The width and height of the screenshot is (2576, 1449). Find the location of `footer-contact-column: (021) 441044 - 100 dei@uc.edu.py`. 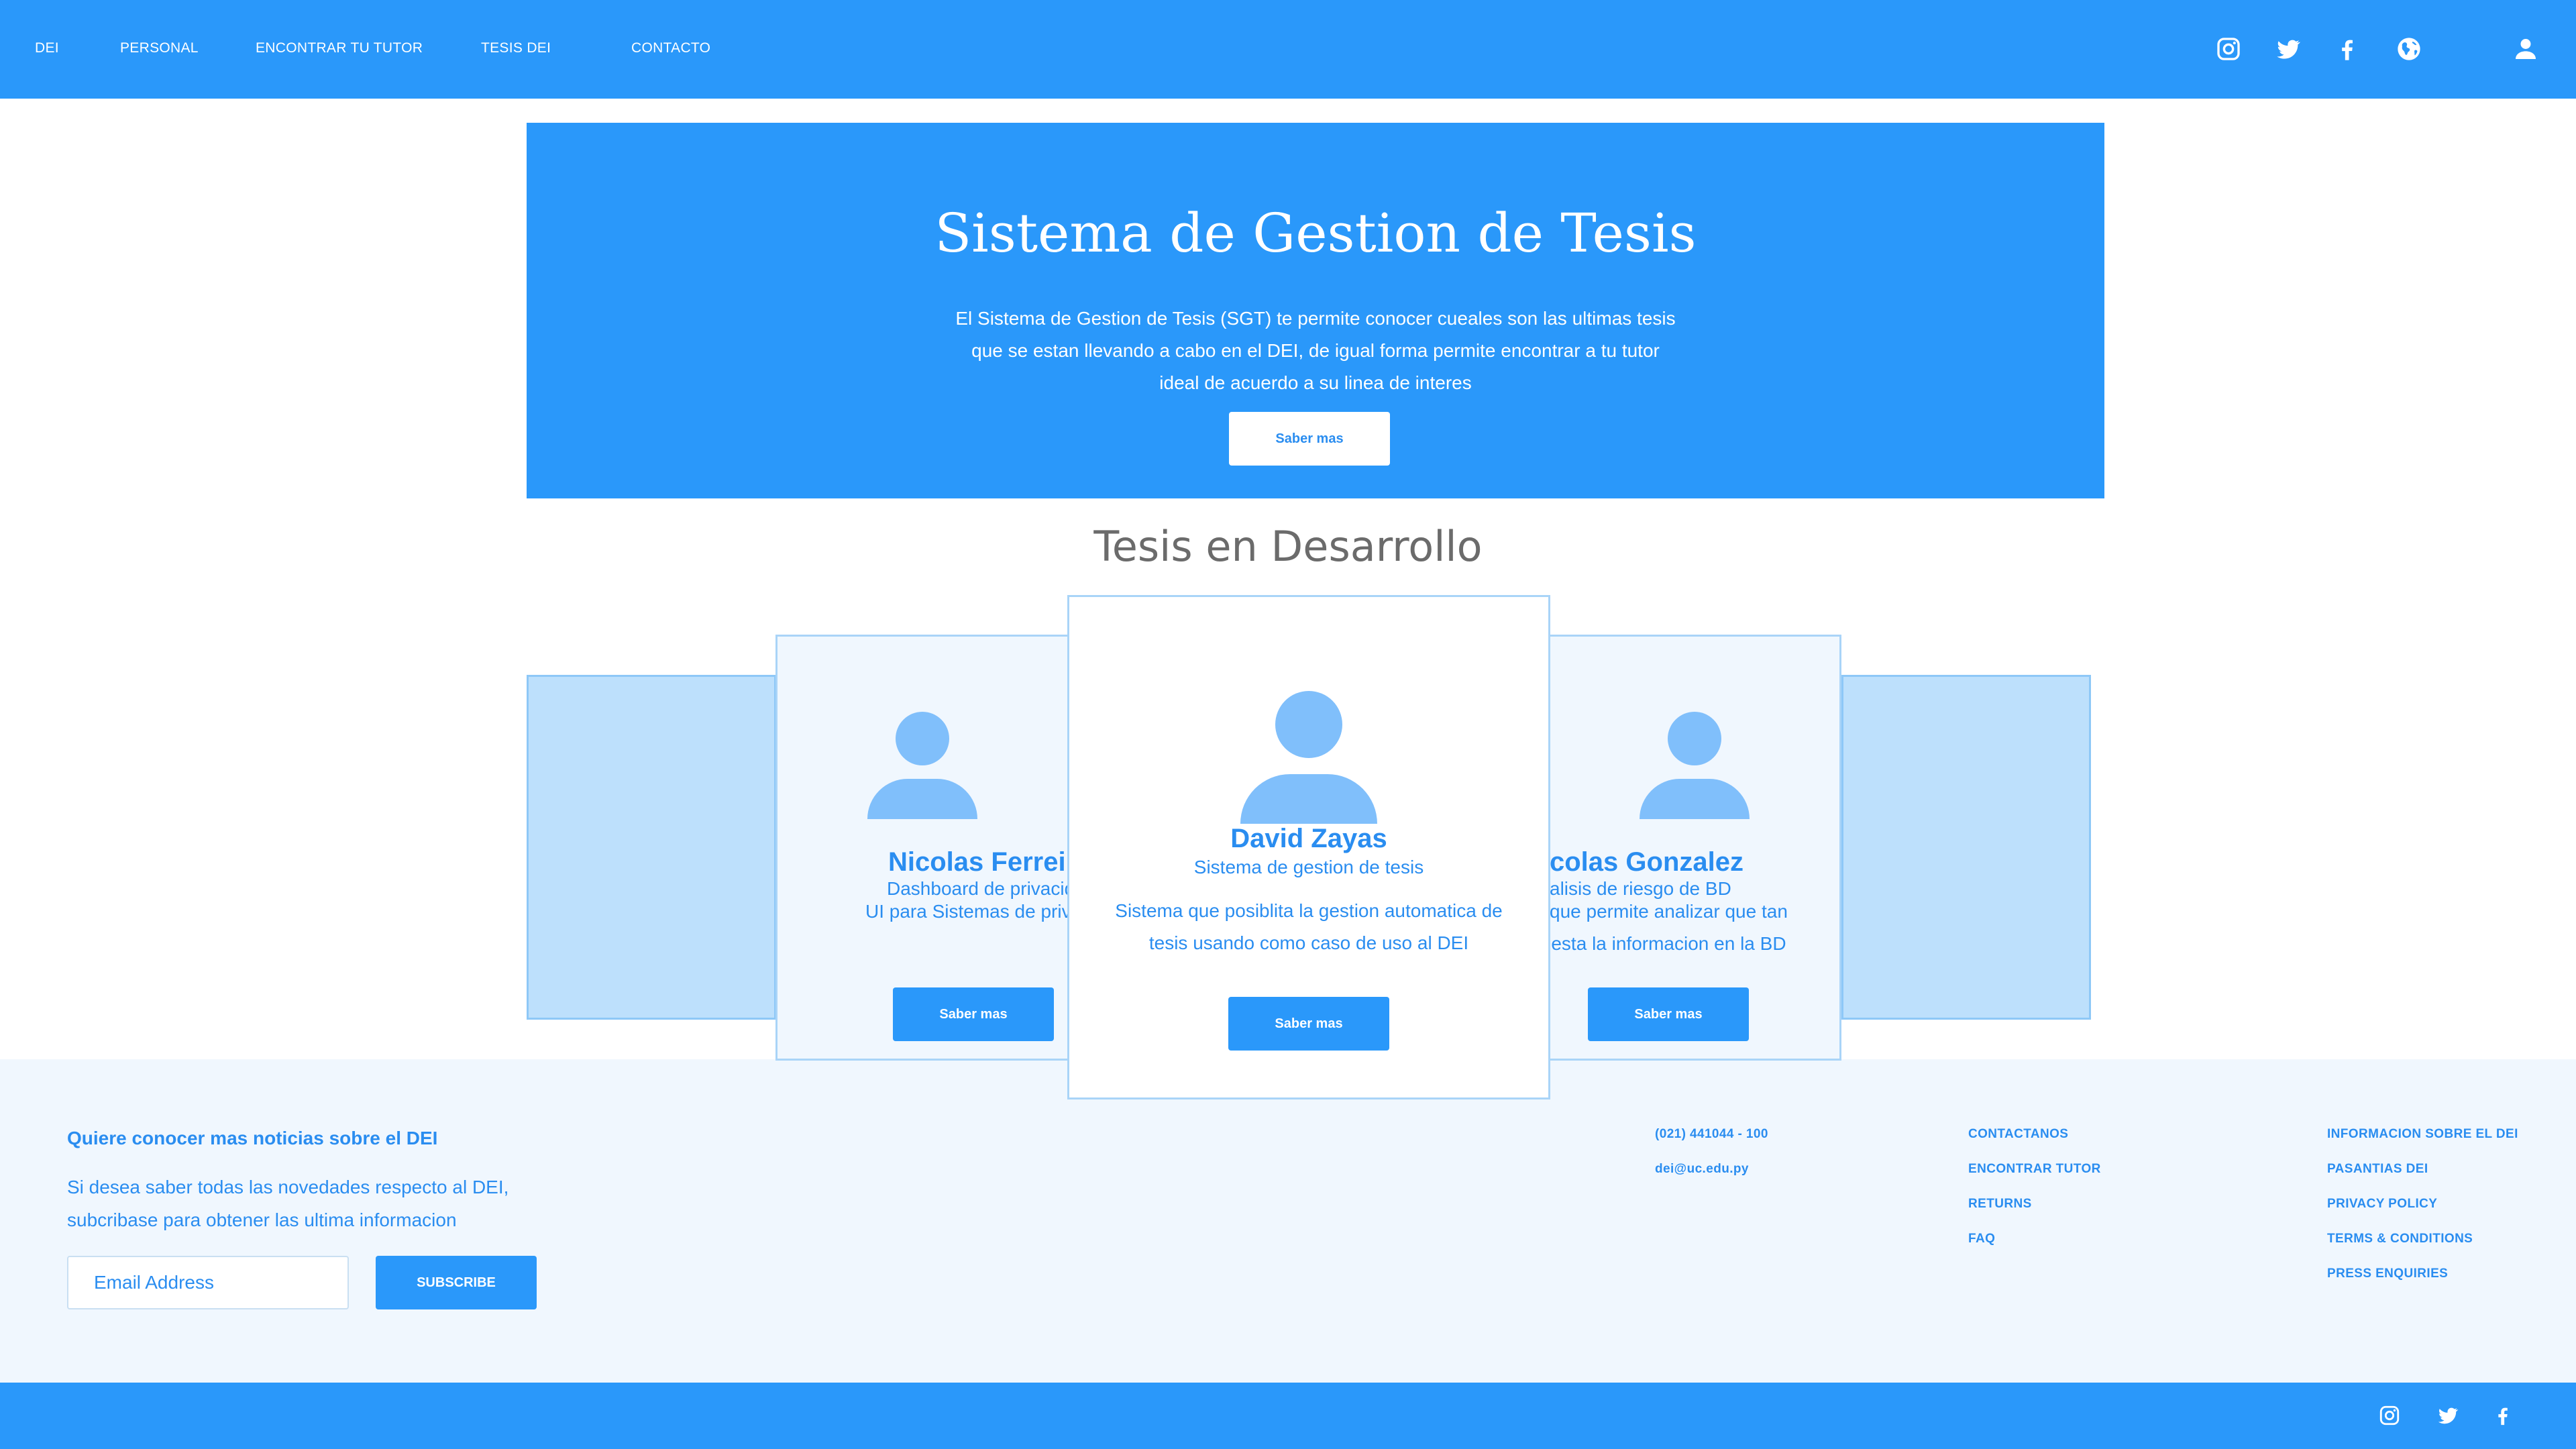

footer-contact-column: (021) 441044 - 100 dei@uc.edu.py is located at coordinates (1711, 1161).